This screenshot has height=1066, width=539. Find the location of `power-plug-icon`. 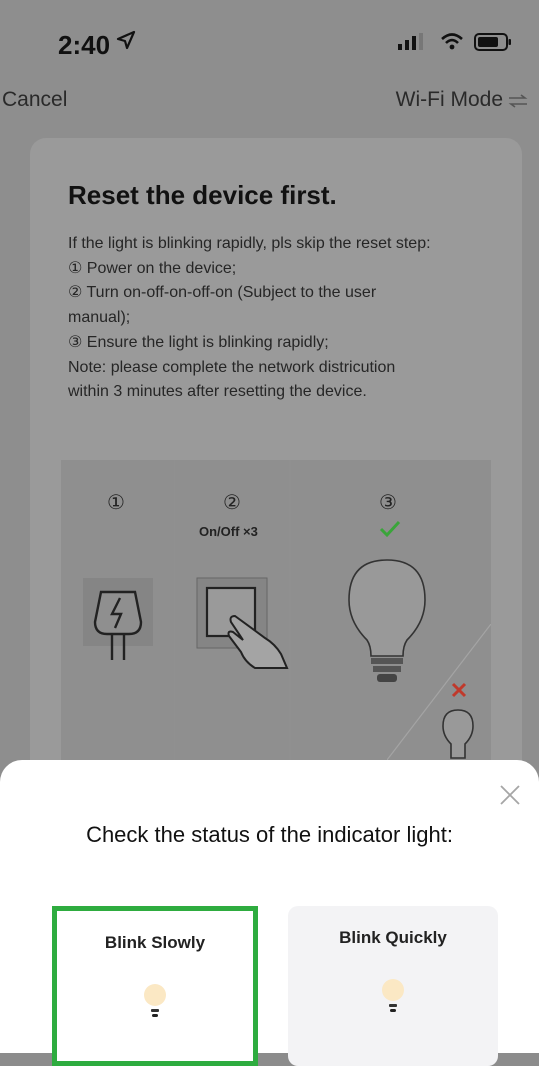

power-plug-icon is located at coordinates (118, 619).